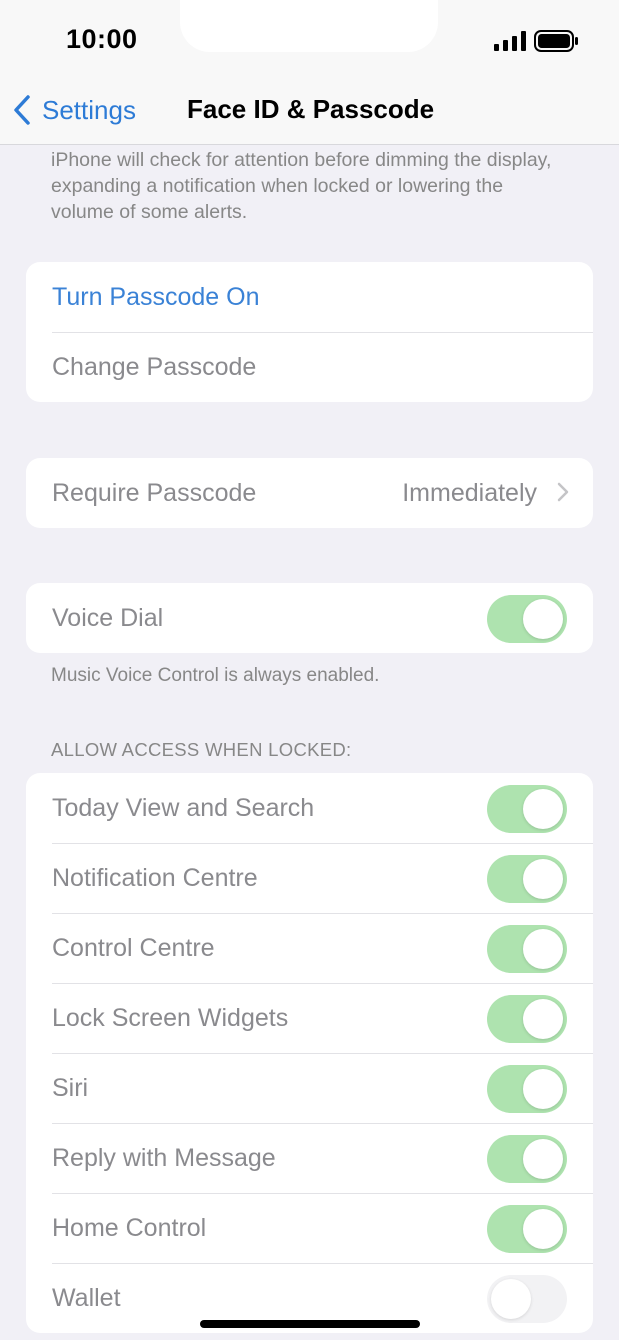  I want to click on access-row-label: Lock Screen Widgets, so click(170, 1017).